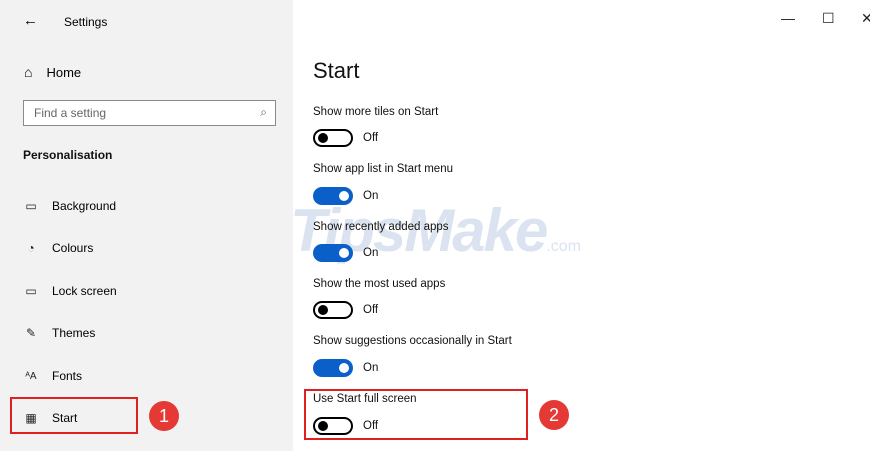 The image size is (870, 451). I want to click on step-badge-1: 1, so click(164, 416).